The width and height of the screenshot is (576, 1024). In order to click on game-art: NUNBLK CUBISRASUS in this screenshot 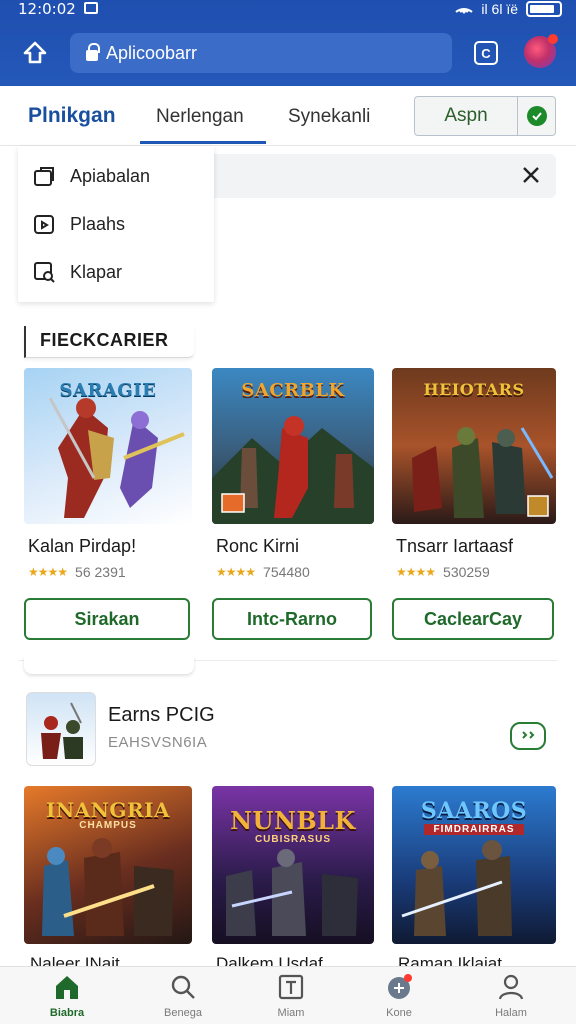, I will do `click(293, 865)`.